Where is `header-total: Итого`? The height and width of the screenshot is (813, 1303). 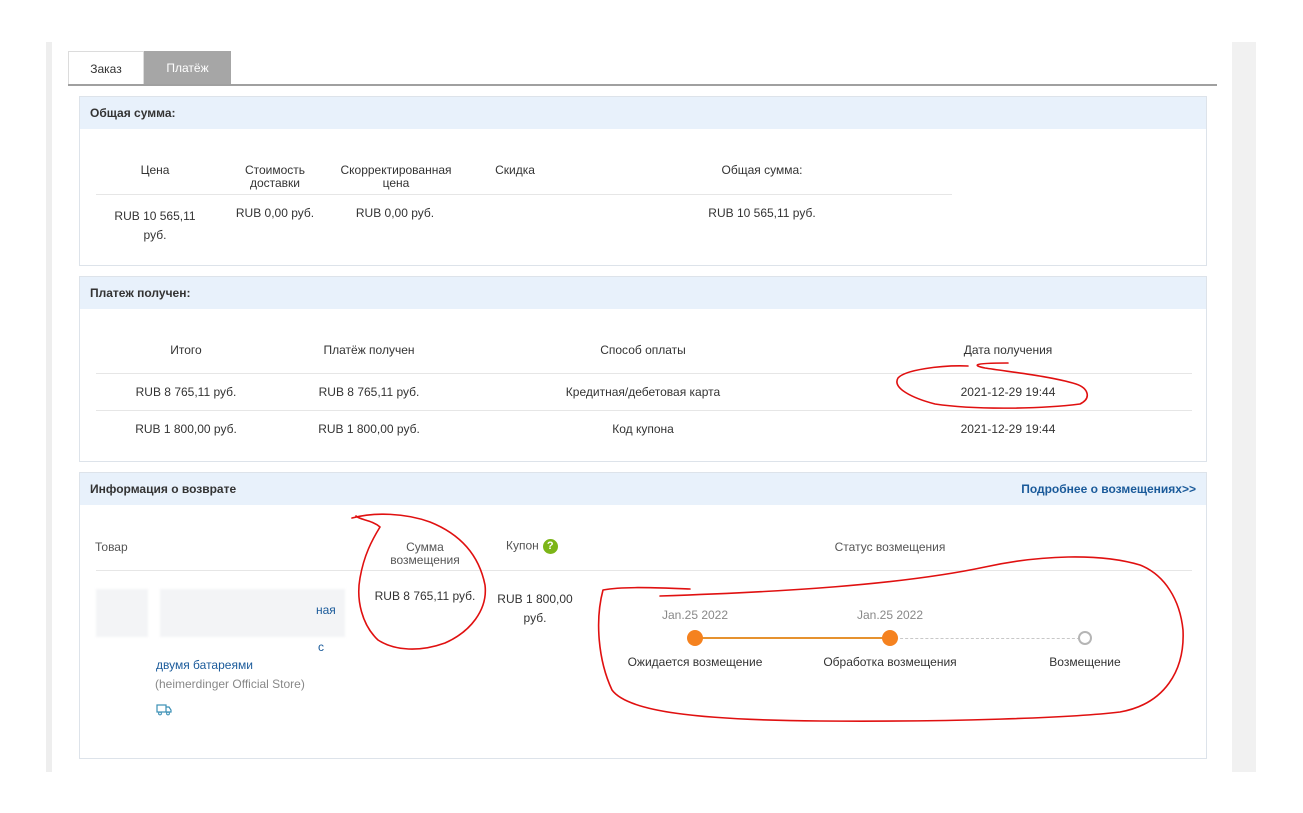
header-total: Итого is located at coordinates (186, 350).